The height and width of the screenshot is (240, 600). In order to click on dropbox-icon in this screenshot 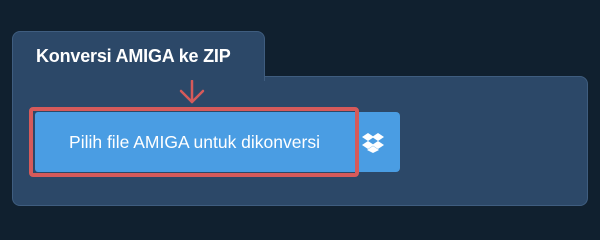, I will do `click(373, 143)`.